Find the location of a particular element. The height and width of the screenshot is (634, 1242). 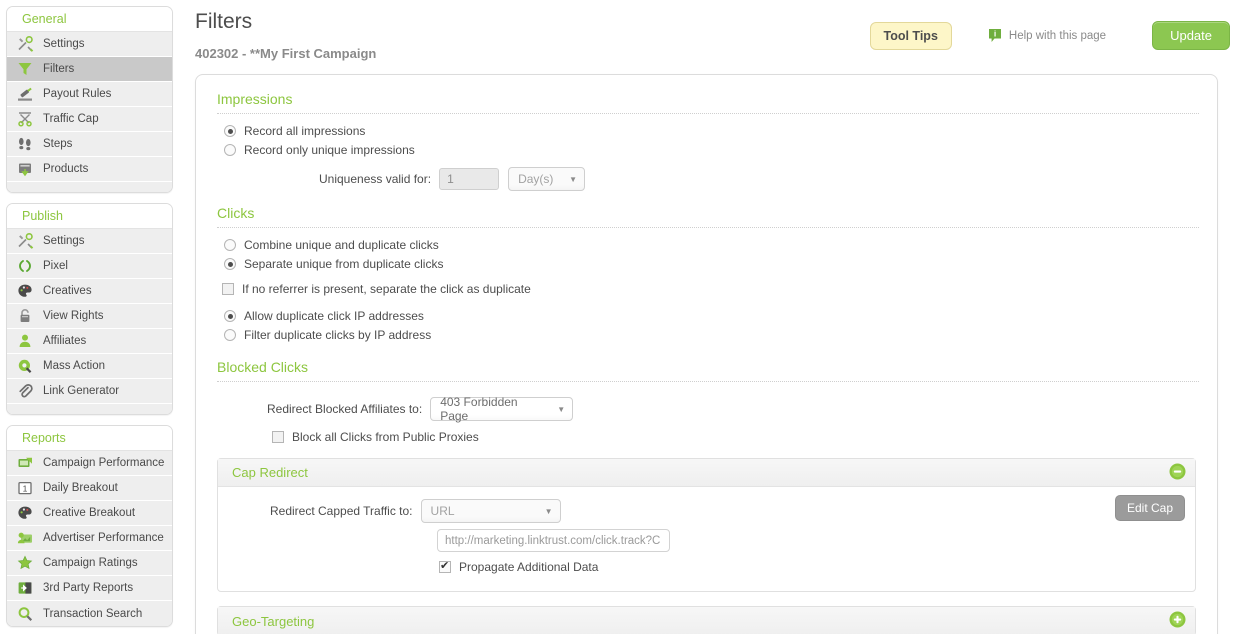

sidebar-item-payout-rules: Payout Rules is located at coordinates (89, 94).